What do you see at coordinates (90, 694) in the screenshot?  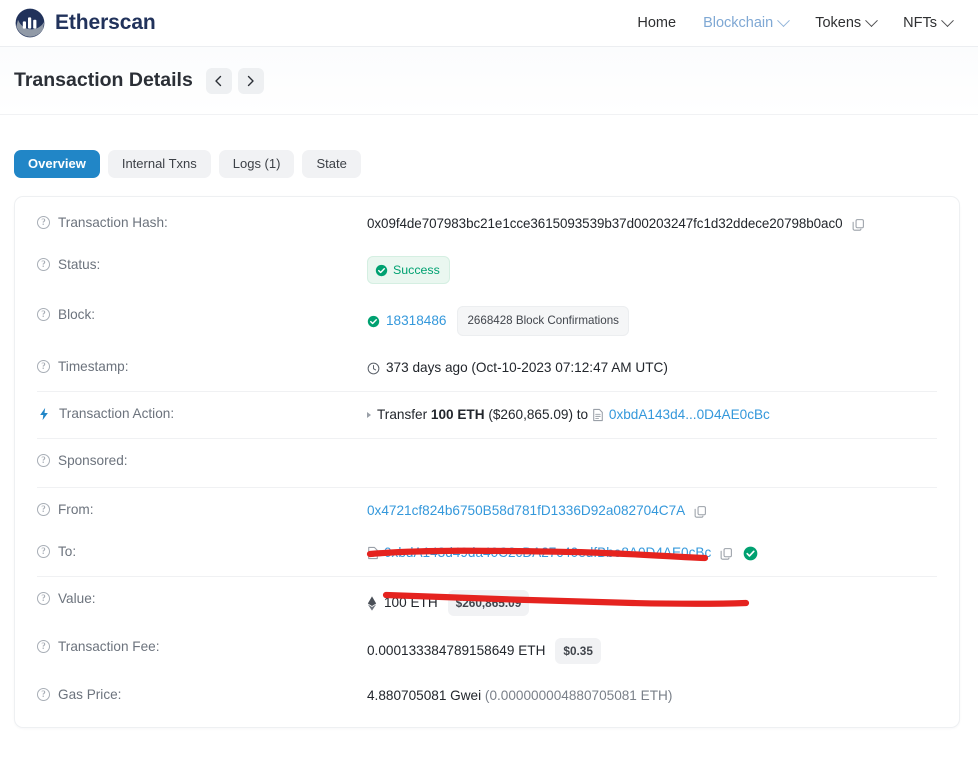 I see `label-text: Gas Price:` at bounding box center [90, 694].